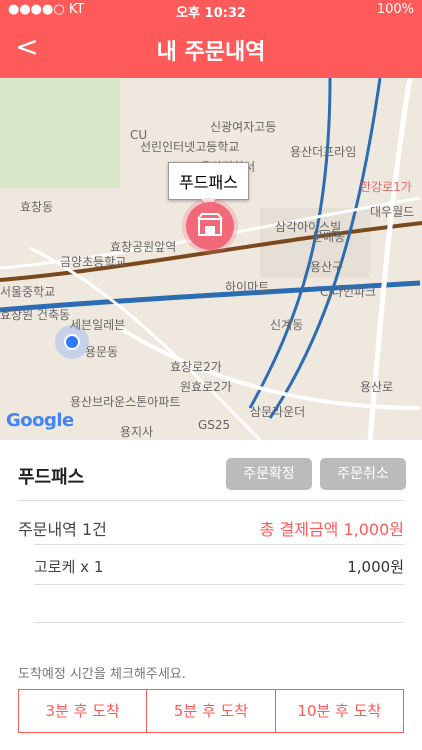 Image resolution: width=422 pixels, height=750 pixels. Describe the element at coordinates (395, 9) in the screenshot. I see `battery-level: 100%` at that location.